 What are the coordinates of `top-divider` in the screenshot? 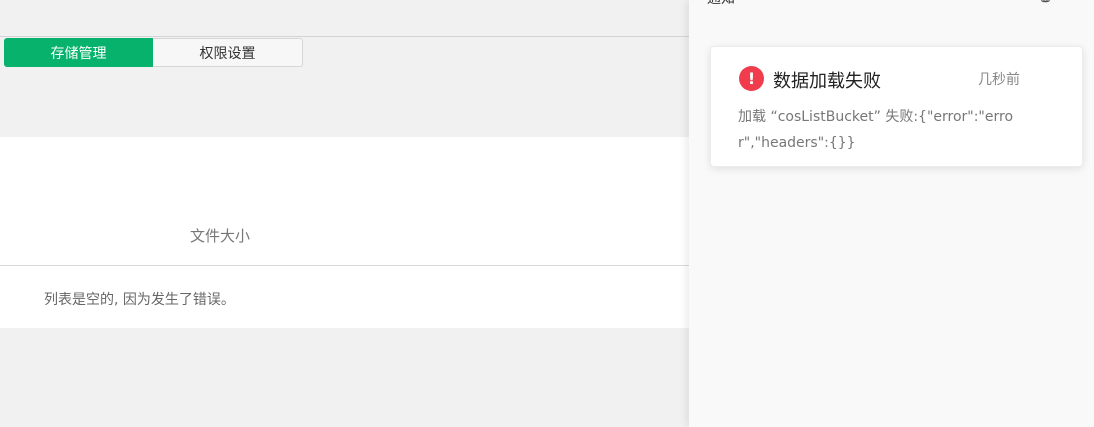 It's located at (344, 36).